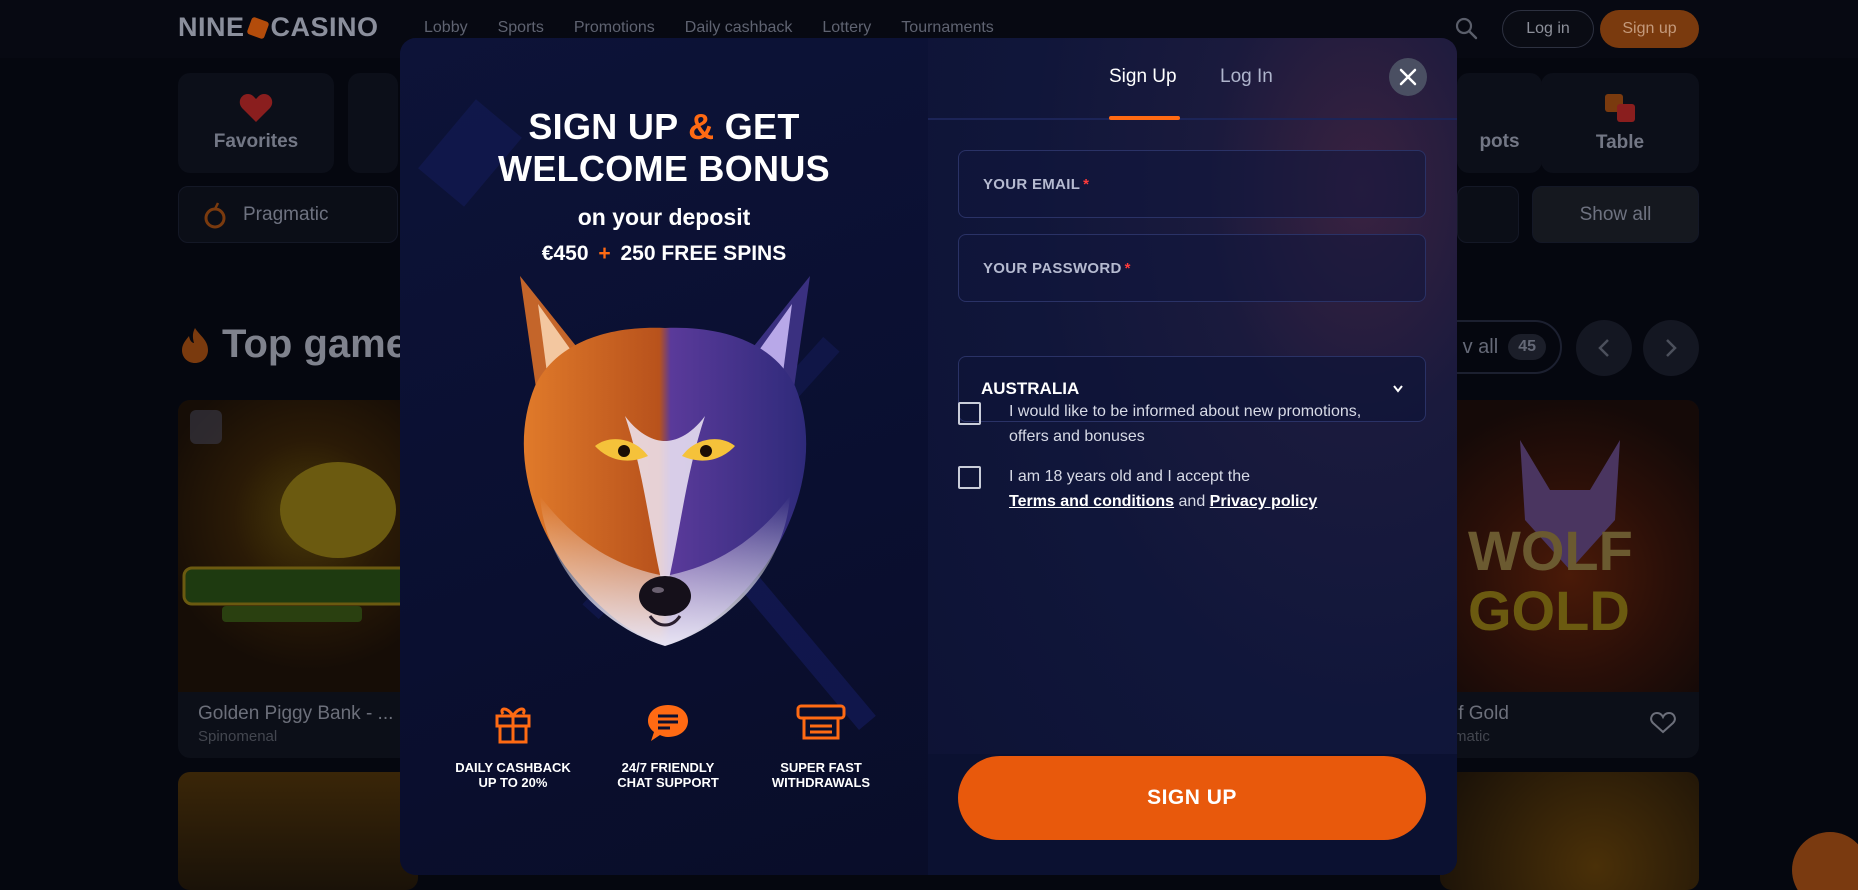  Describe the element at coordinates (1030, 388) in the screenshot. I see `country-value: AUSTRALIA` at that location.